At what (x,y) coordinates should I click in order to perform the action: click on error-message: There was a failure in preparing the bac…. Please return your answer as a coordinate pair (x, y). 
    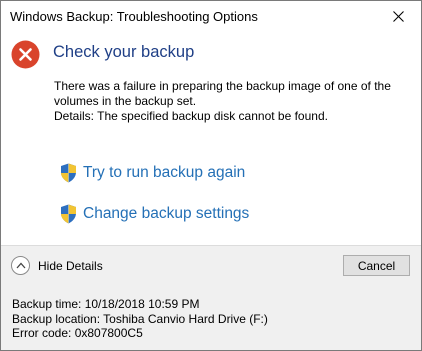
    Looking at the image, I should click on (229, 101).